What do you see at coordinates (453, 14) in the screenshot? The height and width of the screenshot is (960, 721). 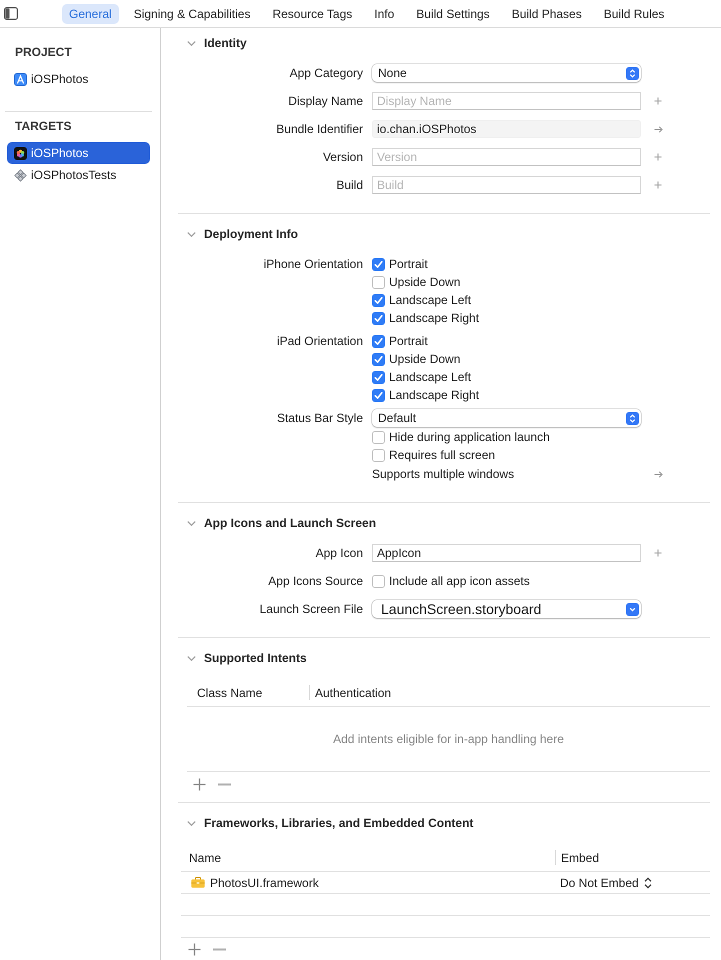 I see `tab: Build Settings` at bounding box center [453, 14].